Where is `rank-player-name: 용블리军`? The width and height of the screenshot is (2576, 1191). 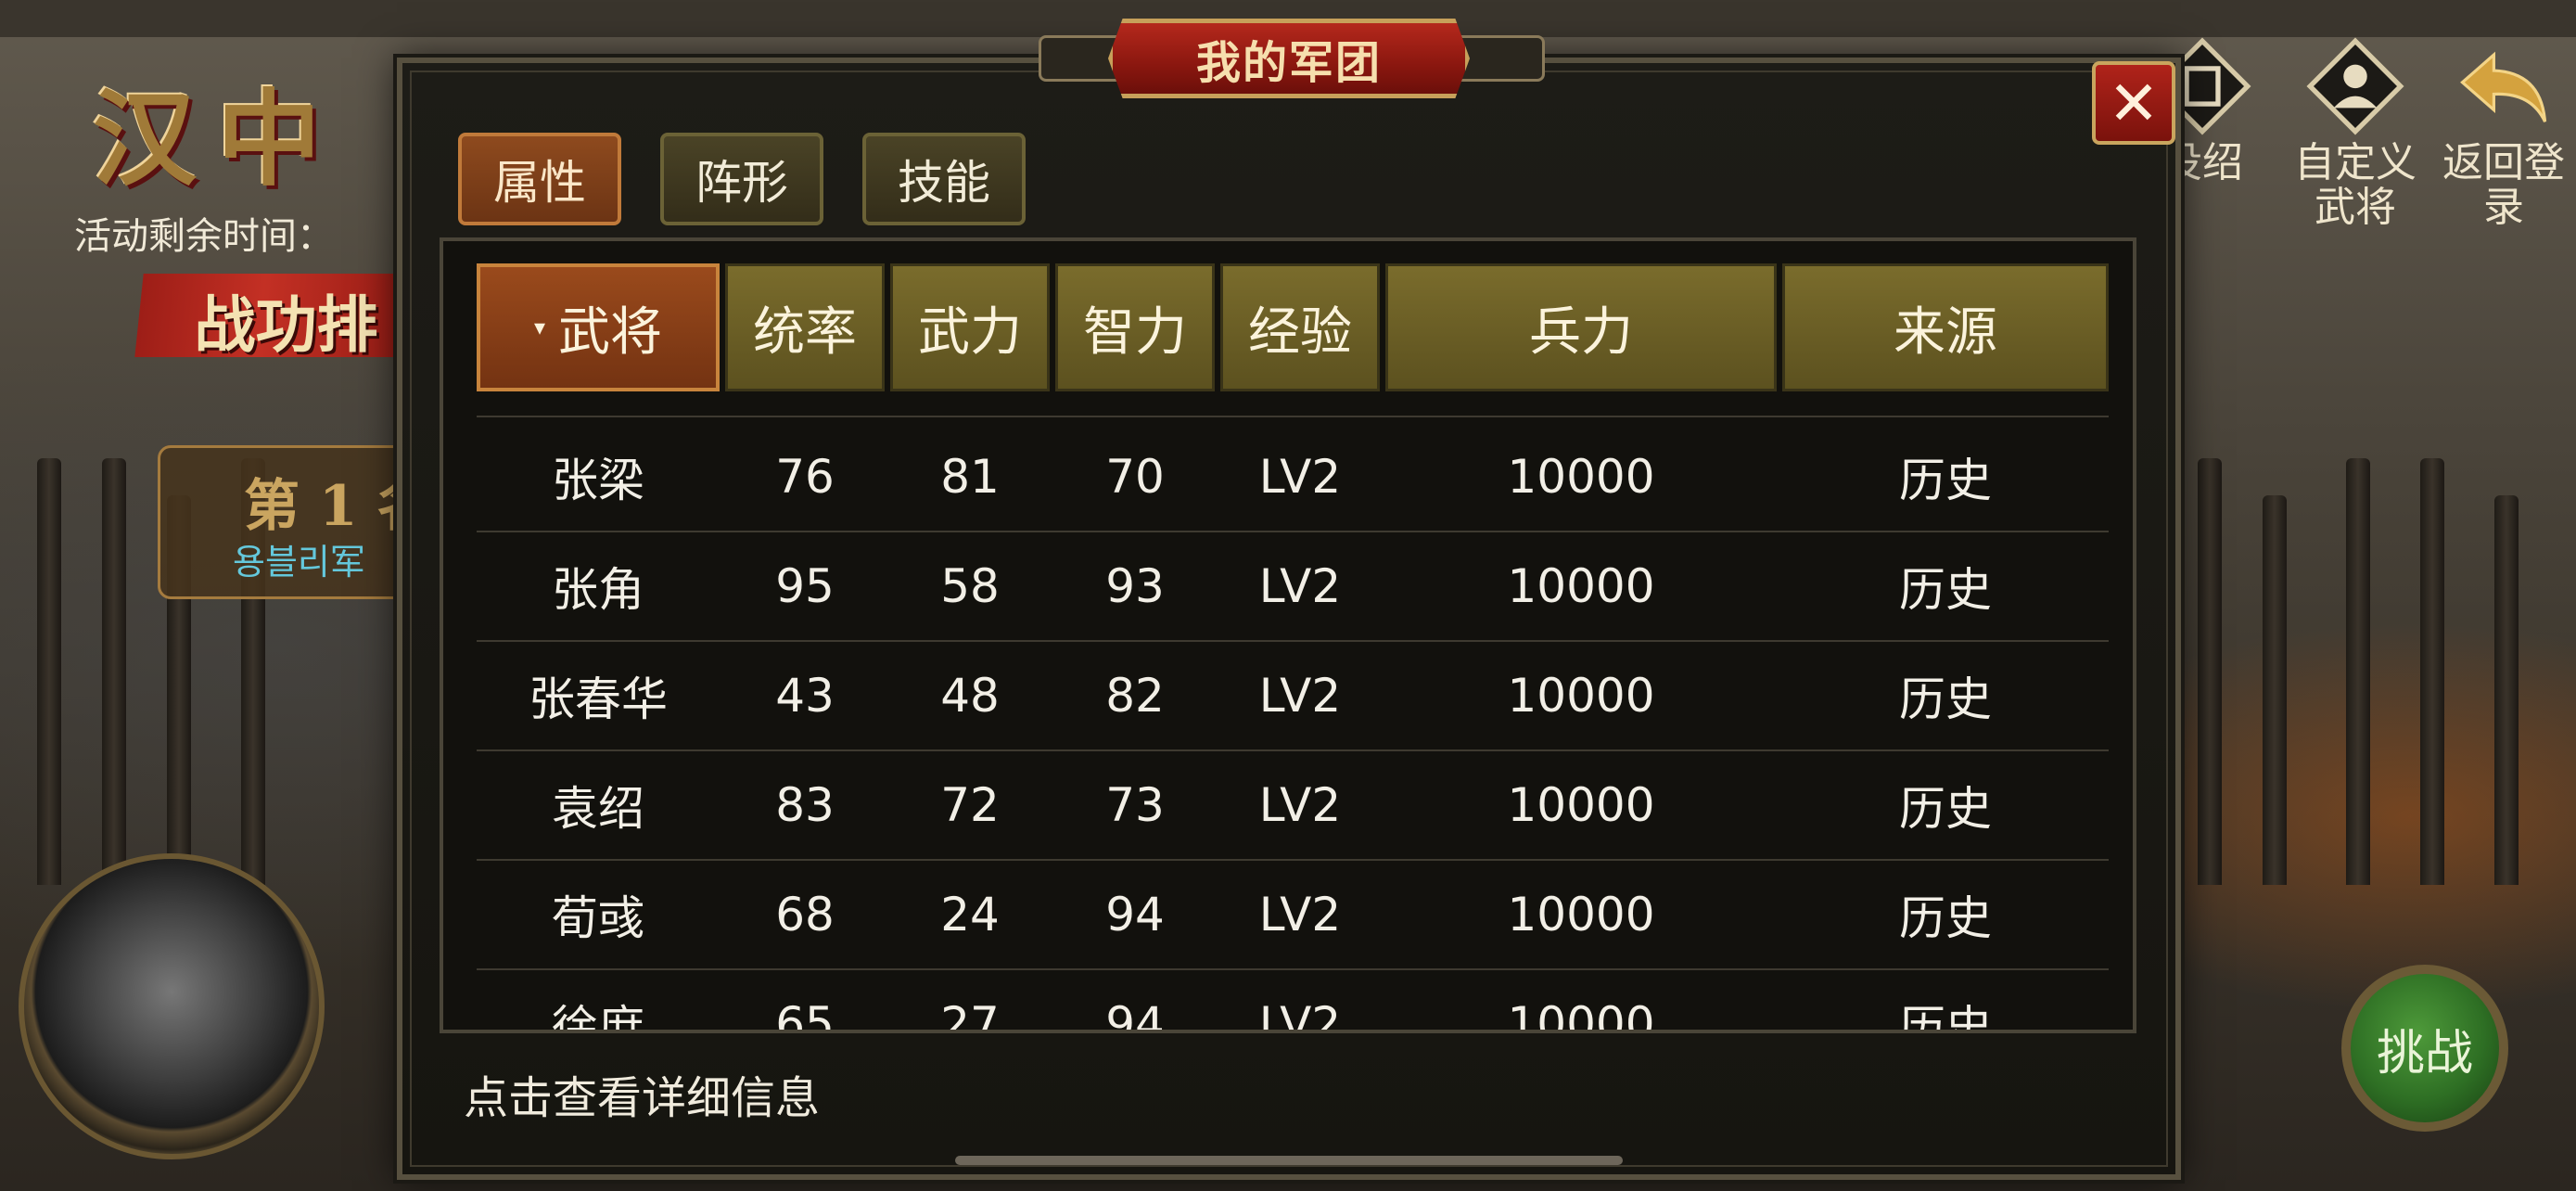 rank-player-name: 용블리军 is located at coordinates (299, 562).